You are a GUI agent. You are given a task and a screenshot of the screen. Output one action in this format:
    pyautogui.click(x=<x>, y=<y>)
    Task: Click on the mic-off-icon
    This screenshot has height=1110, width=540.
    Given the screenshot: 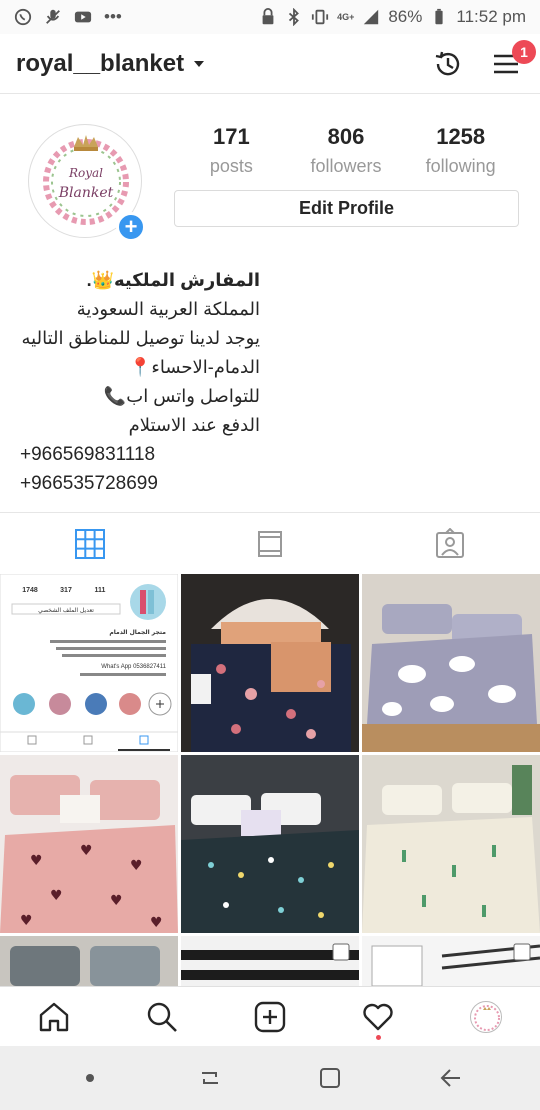 What is the action you would take?
    pyautogui.click(x=53, y=17)
    